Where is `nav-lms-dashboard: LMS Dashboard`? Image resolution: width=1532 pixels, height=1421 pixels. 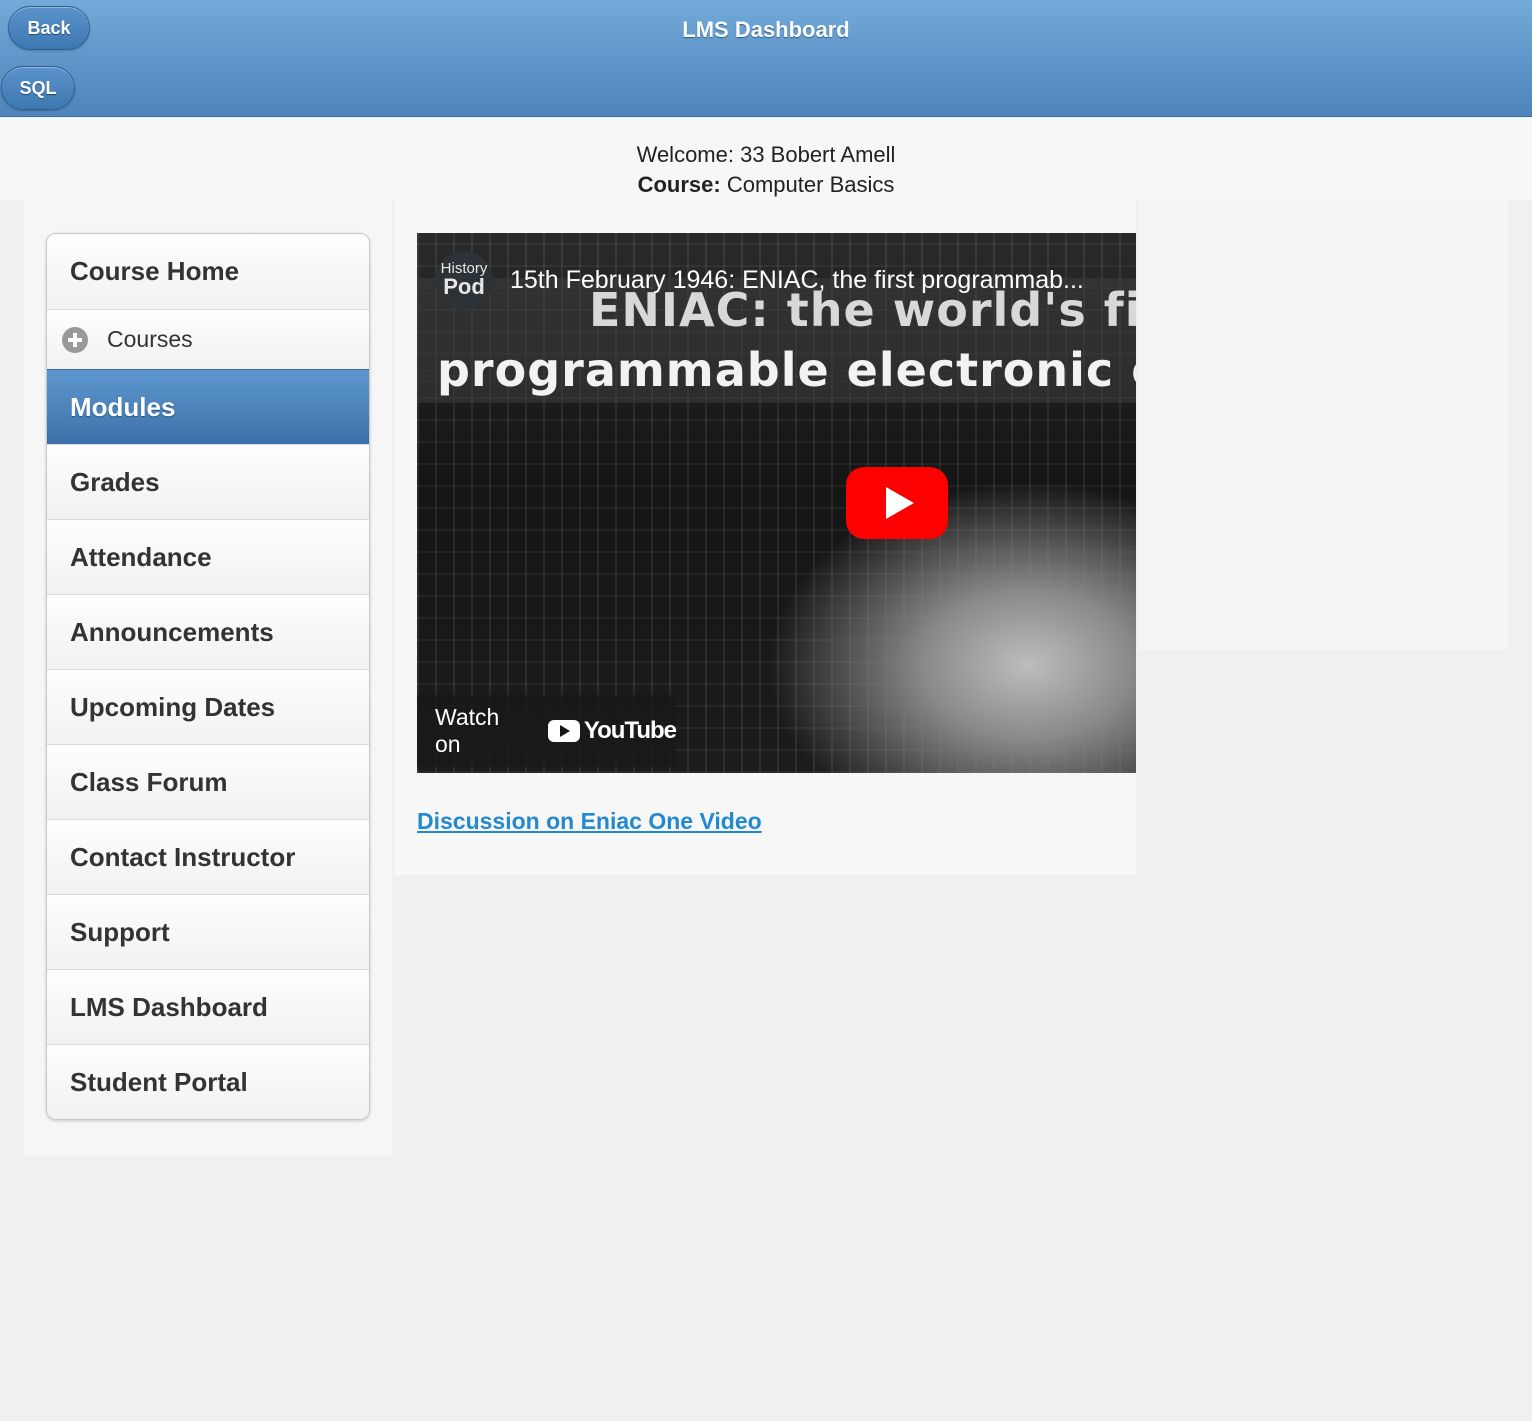 nav-lms-dashboard: LMS Dashboard is located at coordinates (208, 1006).